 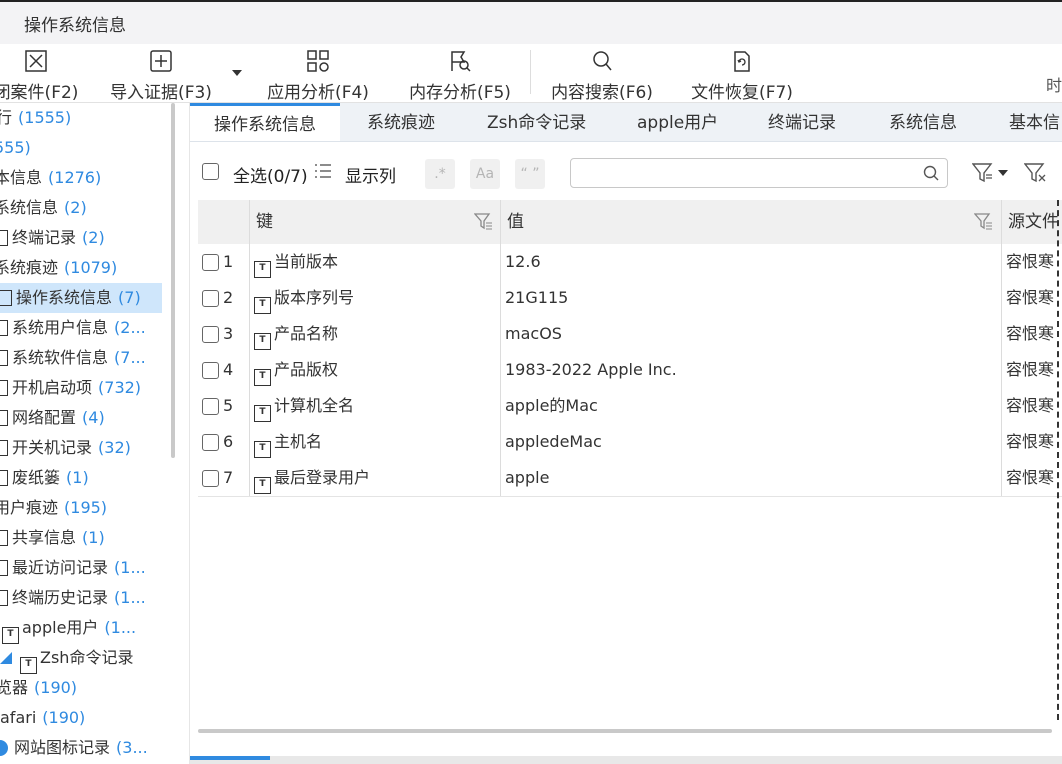 I want to click on table-row: 6 T 主机名 appledeMac 容恨寒, so click(x=630, y=442).